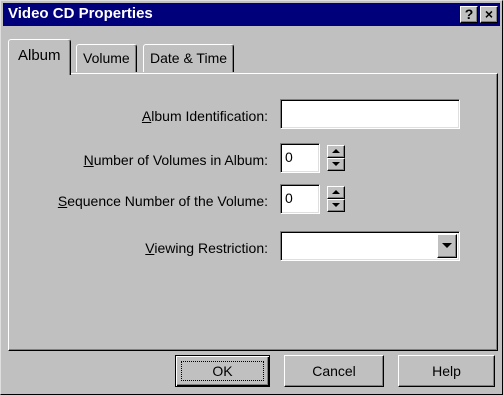 The height and width of the screenshot is (395, 503). I want to click on ok-button-label: OK, so click(222, 371).